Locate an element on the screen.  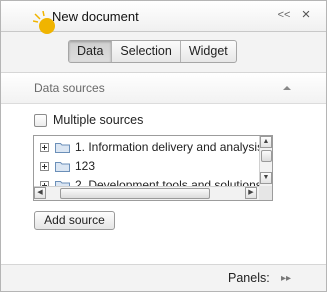
scroll-left-button: ◀ is located at coordinates (40, 193).